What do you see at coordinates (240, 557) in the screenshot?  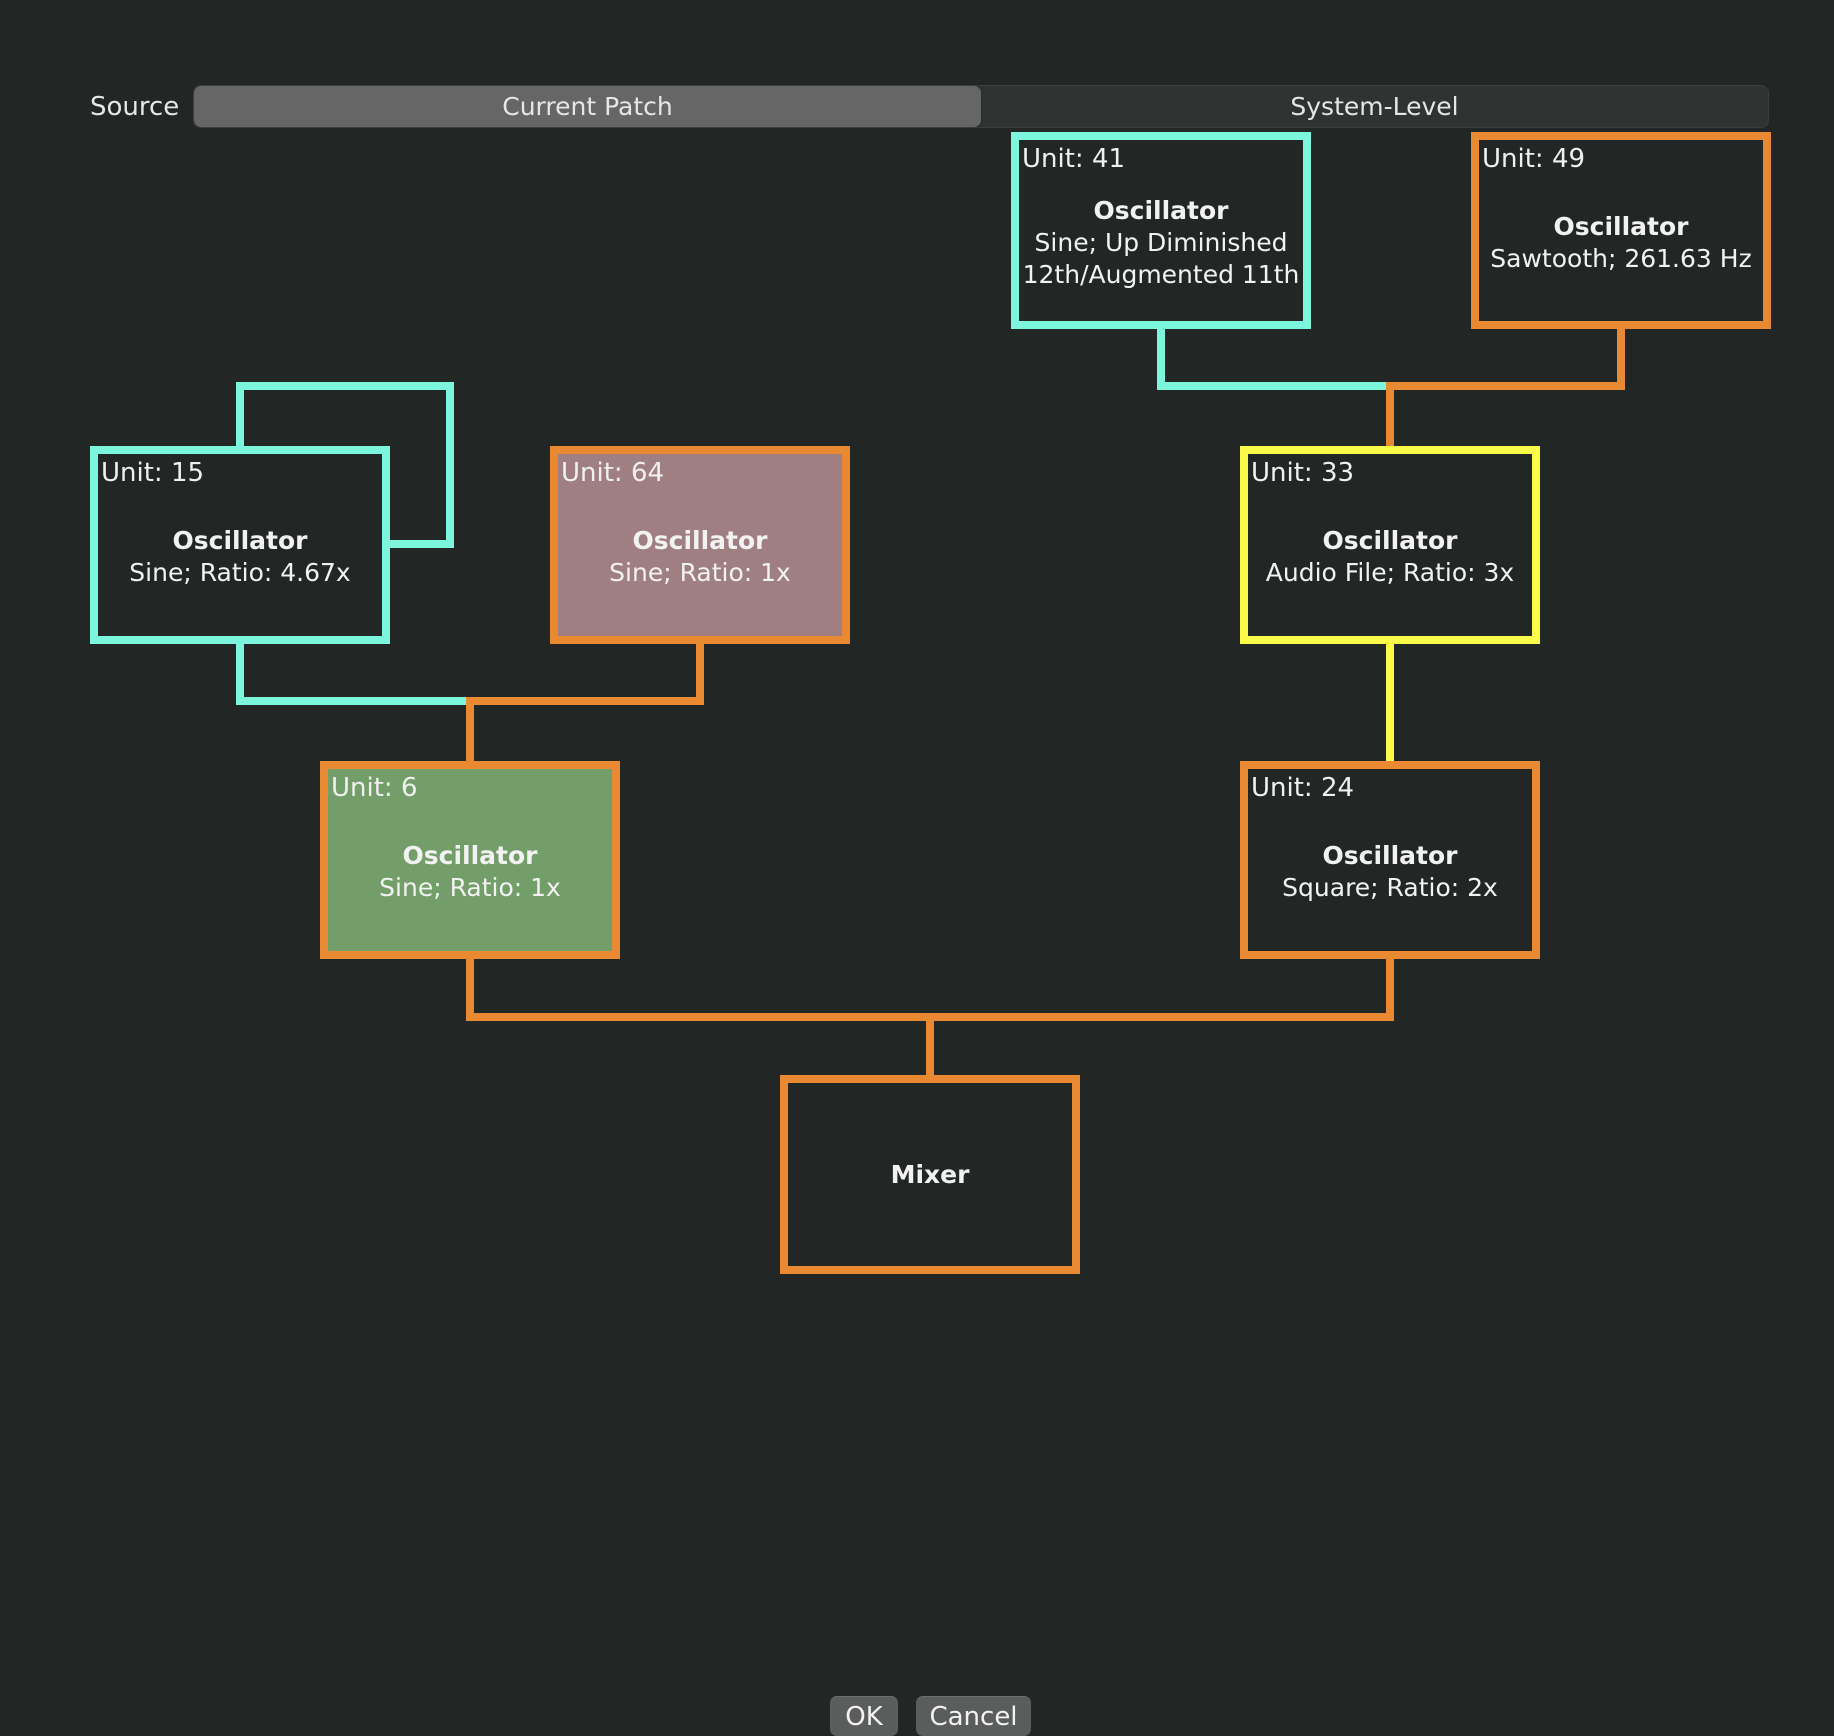 I see `node-body: Oscillator Sine; Ratio: 4.67x` at bounding box center [240, 557].